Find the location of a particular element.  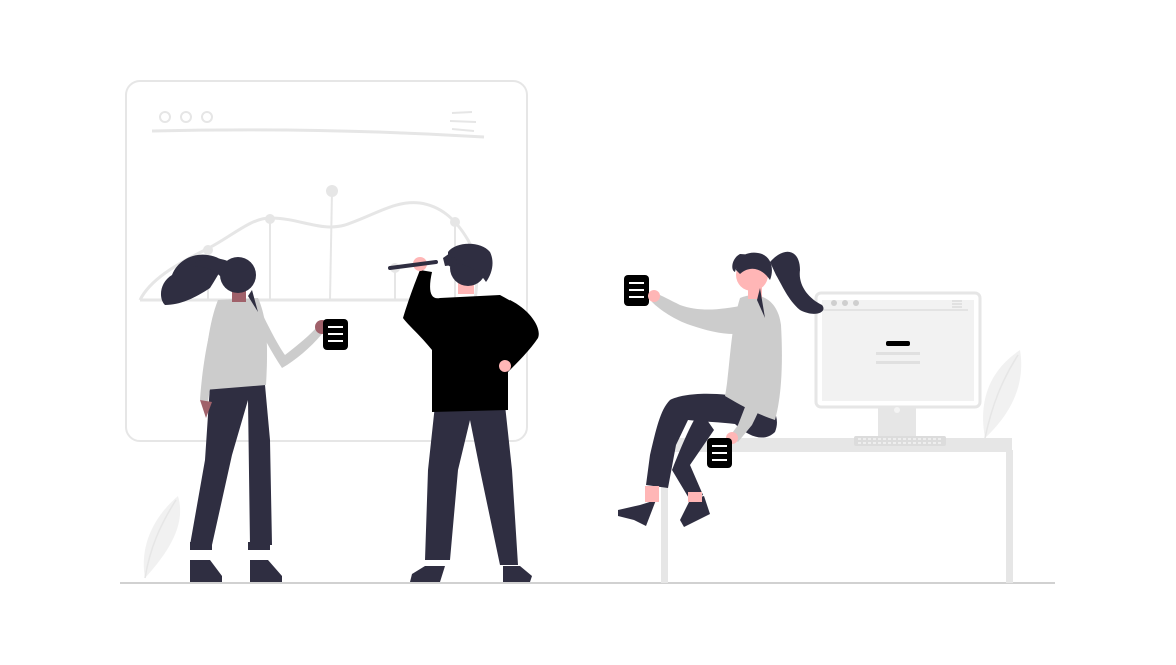

monitor-icon is located at coordinates (898, 364).